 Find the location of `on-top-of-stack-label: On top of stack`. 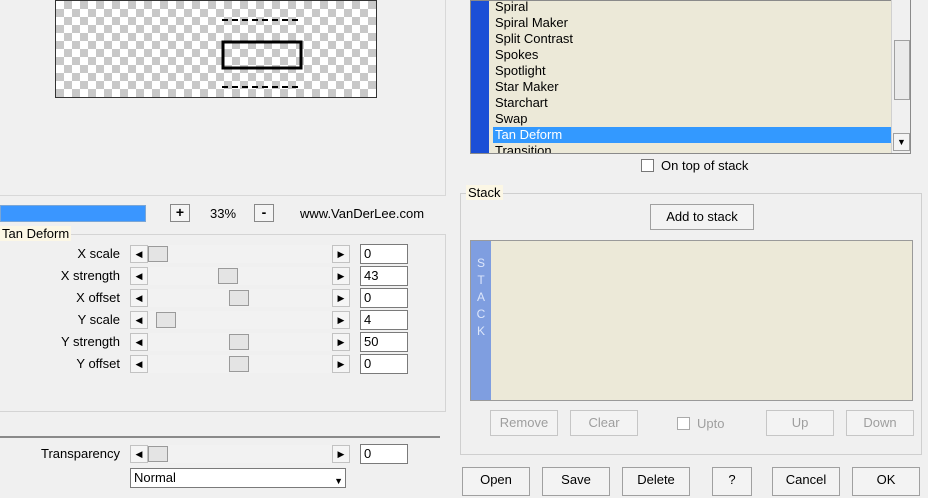

on-top-of-stack-label: On top of stack is located at coordinates (705, 165).